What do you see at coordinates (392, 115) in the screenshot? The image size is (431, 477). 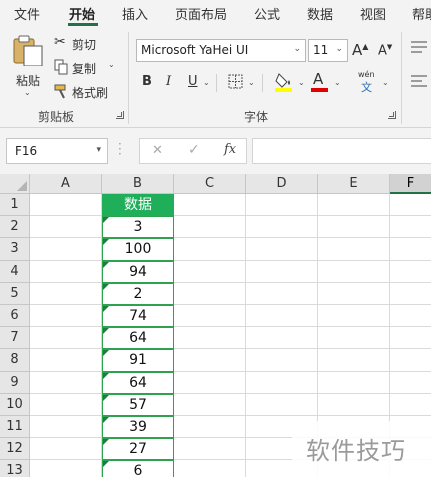 I see `font-launcher-icon` at bounding box center [392, 115].